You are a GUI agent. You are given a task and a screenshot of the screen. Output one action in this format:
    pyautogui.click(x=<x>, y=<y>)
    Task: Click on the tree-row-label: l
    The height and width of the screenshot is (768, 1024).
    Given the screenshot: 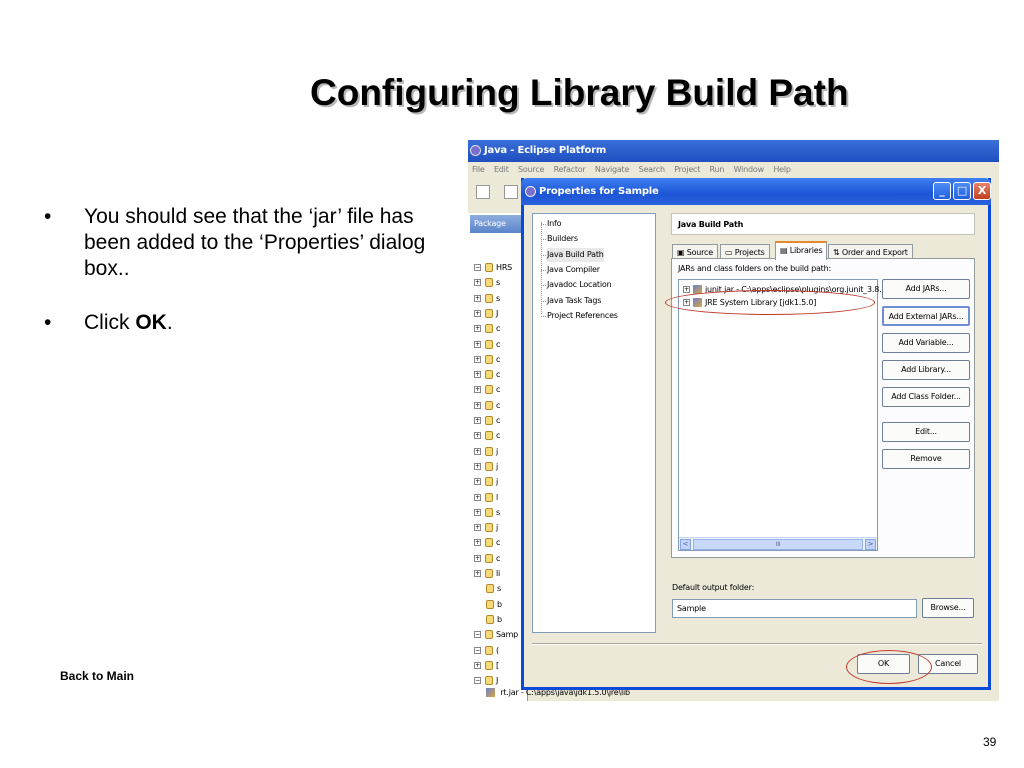 What is the action you would take?
    pyautogui.click(x=497, y=497)
    